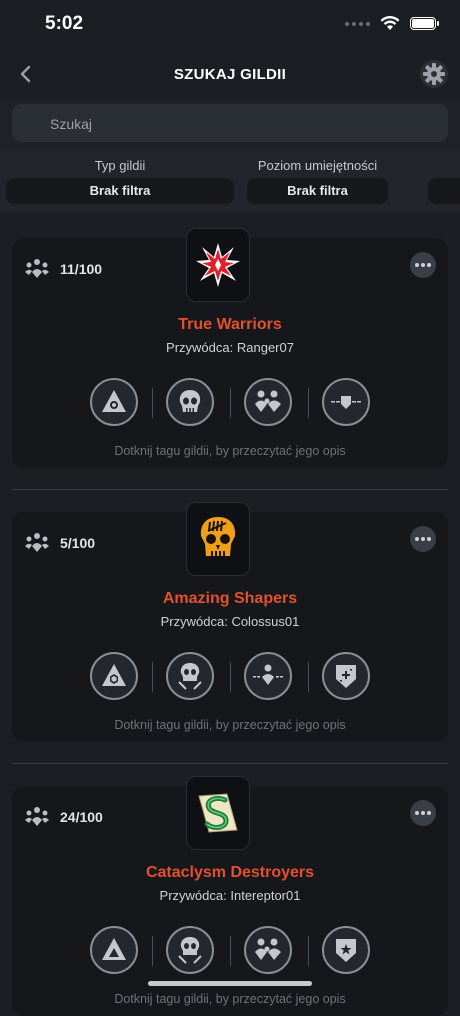 This screenshot has height=1016, width=460. Describe the element at coordinates (230, 598) in the screenshot. I see `guild-name: Amazing Shapers` at that location.